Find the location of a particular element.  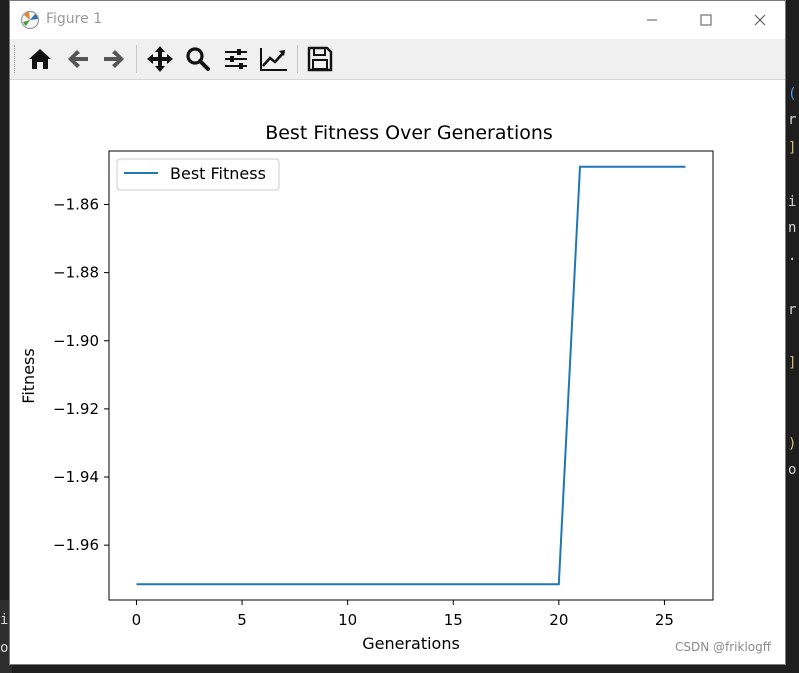

pan-button is located at coordinates (160, 59).